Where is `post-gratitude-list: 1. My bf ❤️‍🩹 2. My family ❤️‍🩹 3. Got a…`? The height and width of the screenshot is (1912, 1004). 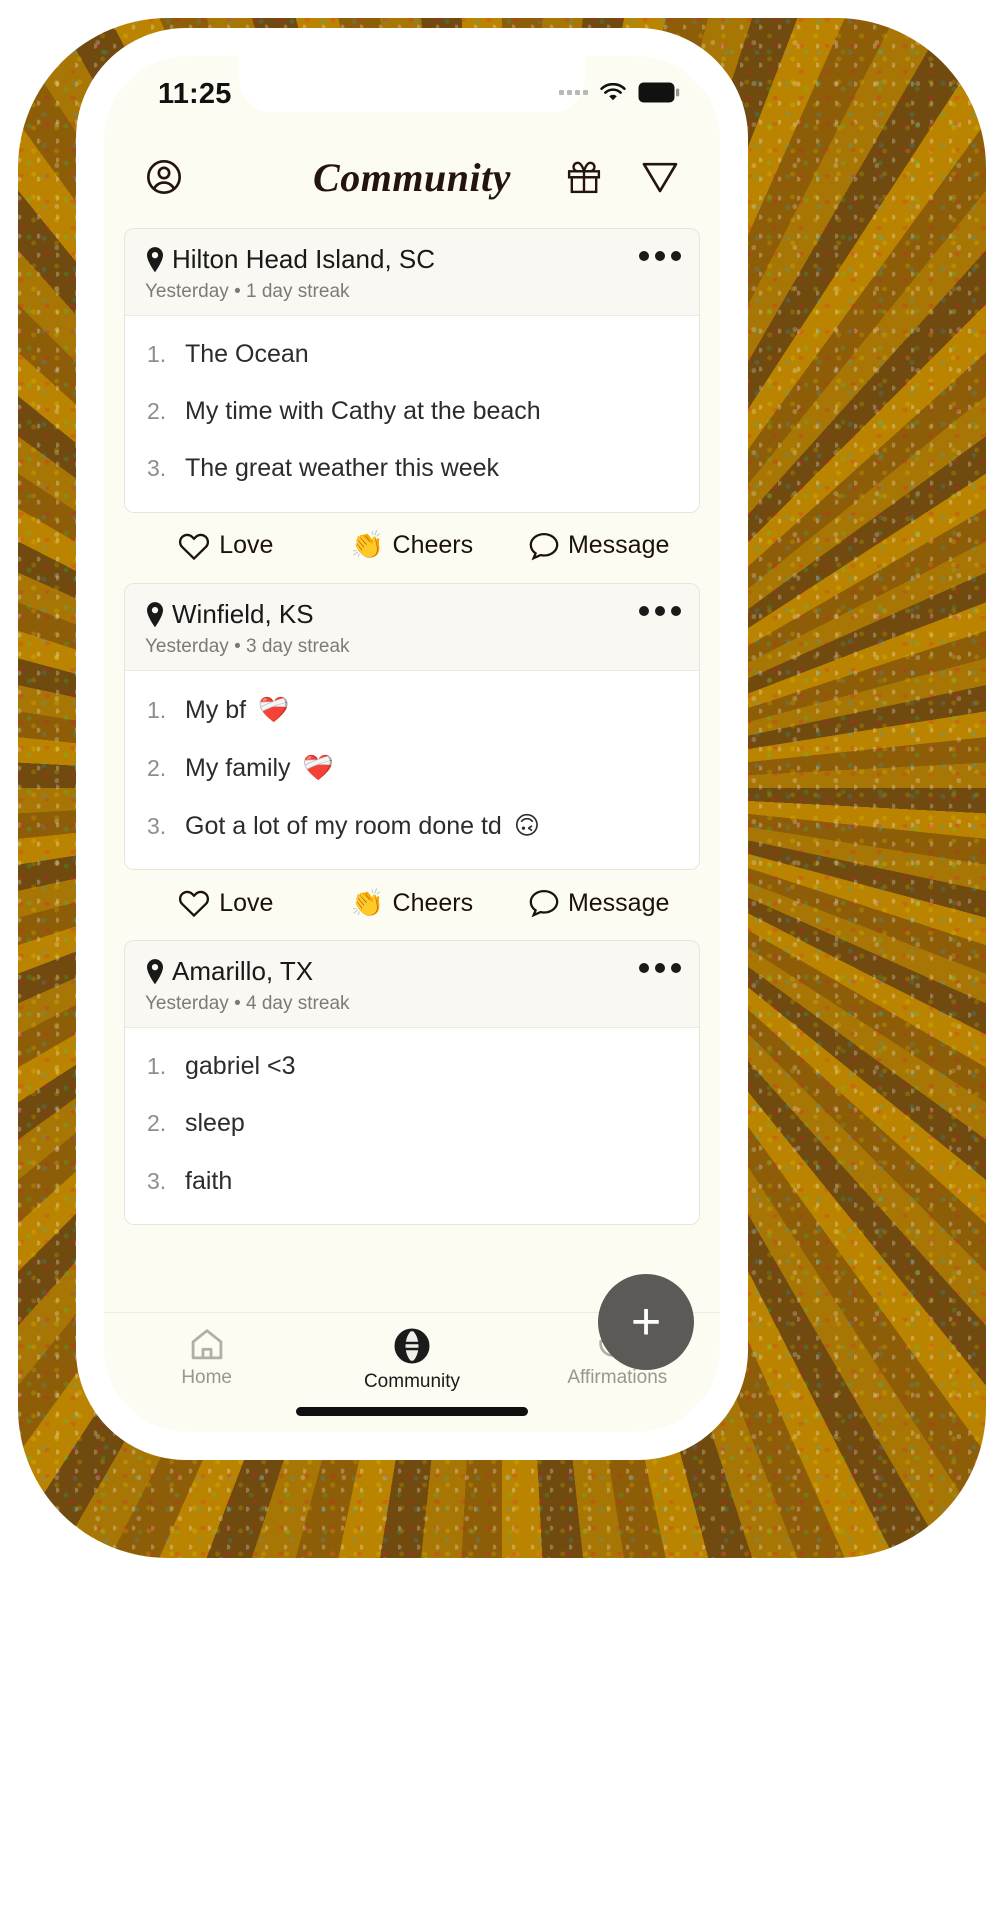
post-gratitude-list: 1. My bf ❤️‍🩹 2. My family ❤️‍🩹 3. Got a… is located at coordinates (412, 770).